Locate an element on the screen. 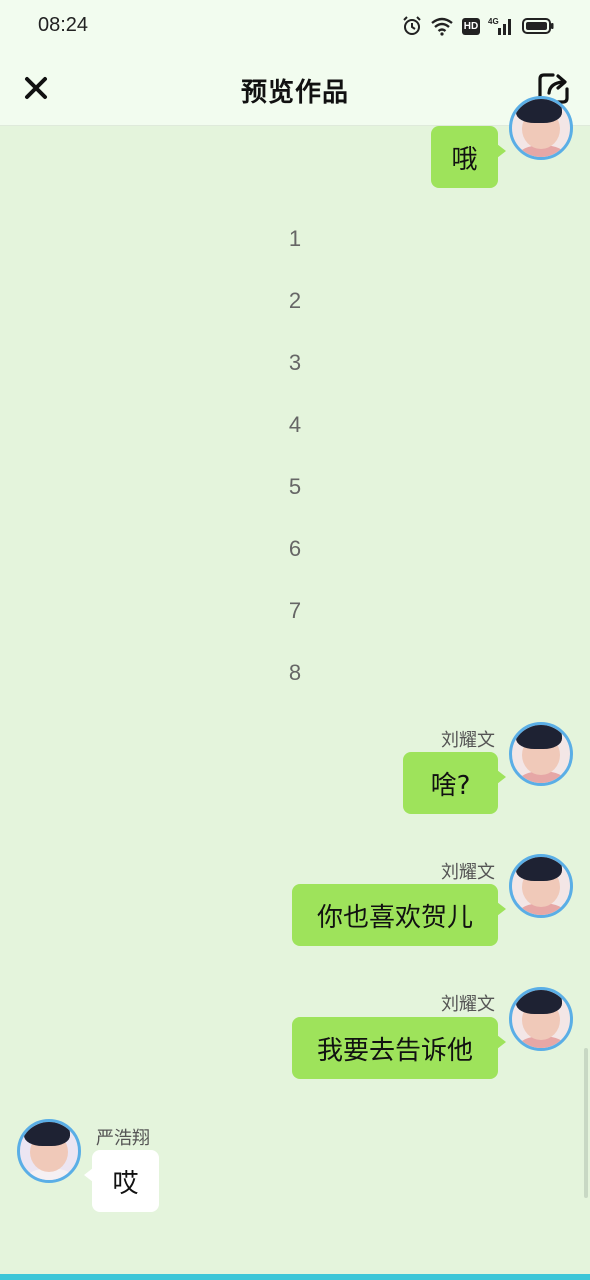  status-time: 08:24 is located at coordinates (63, 25).